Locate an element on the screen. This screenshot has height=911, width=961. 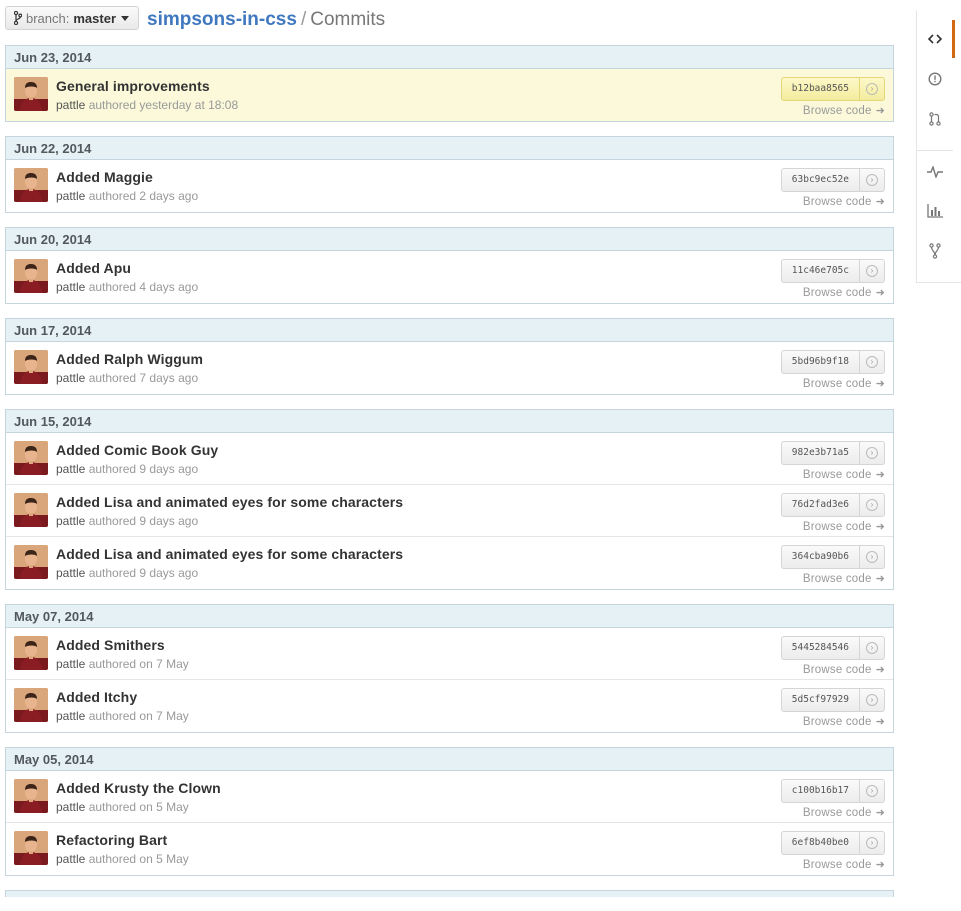
commit-sha-button: b12baa8565 › is located at coordinates (832, 89).